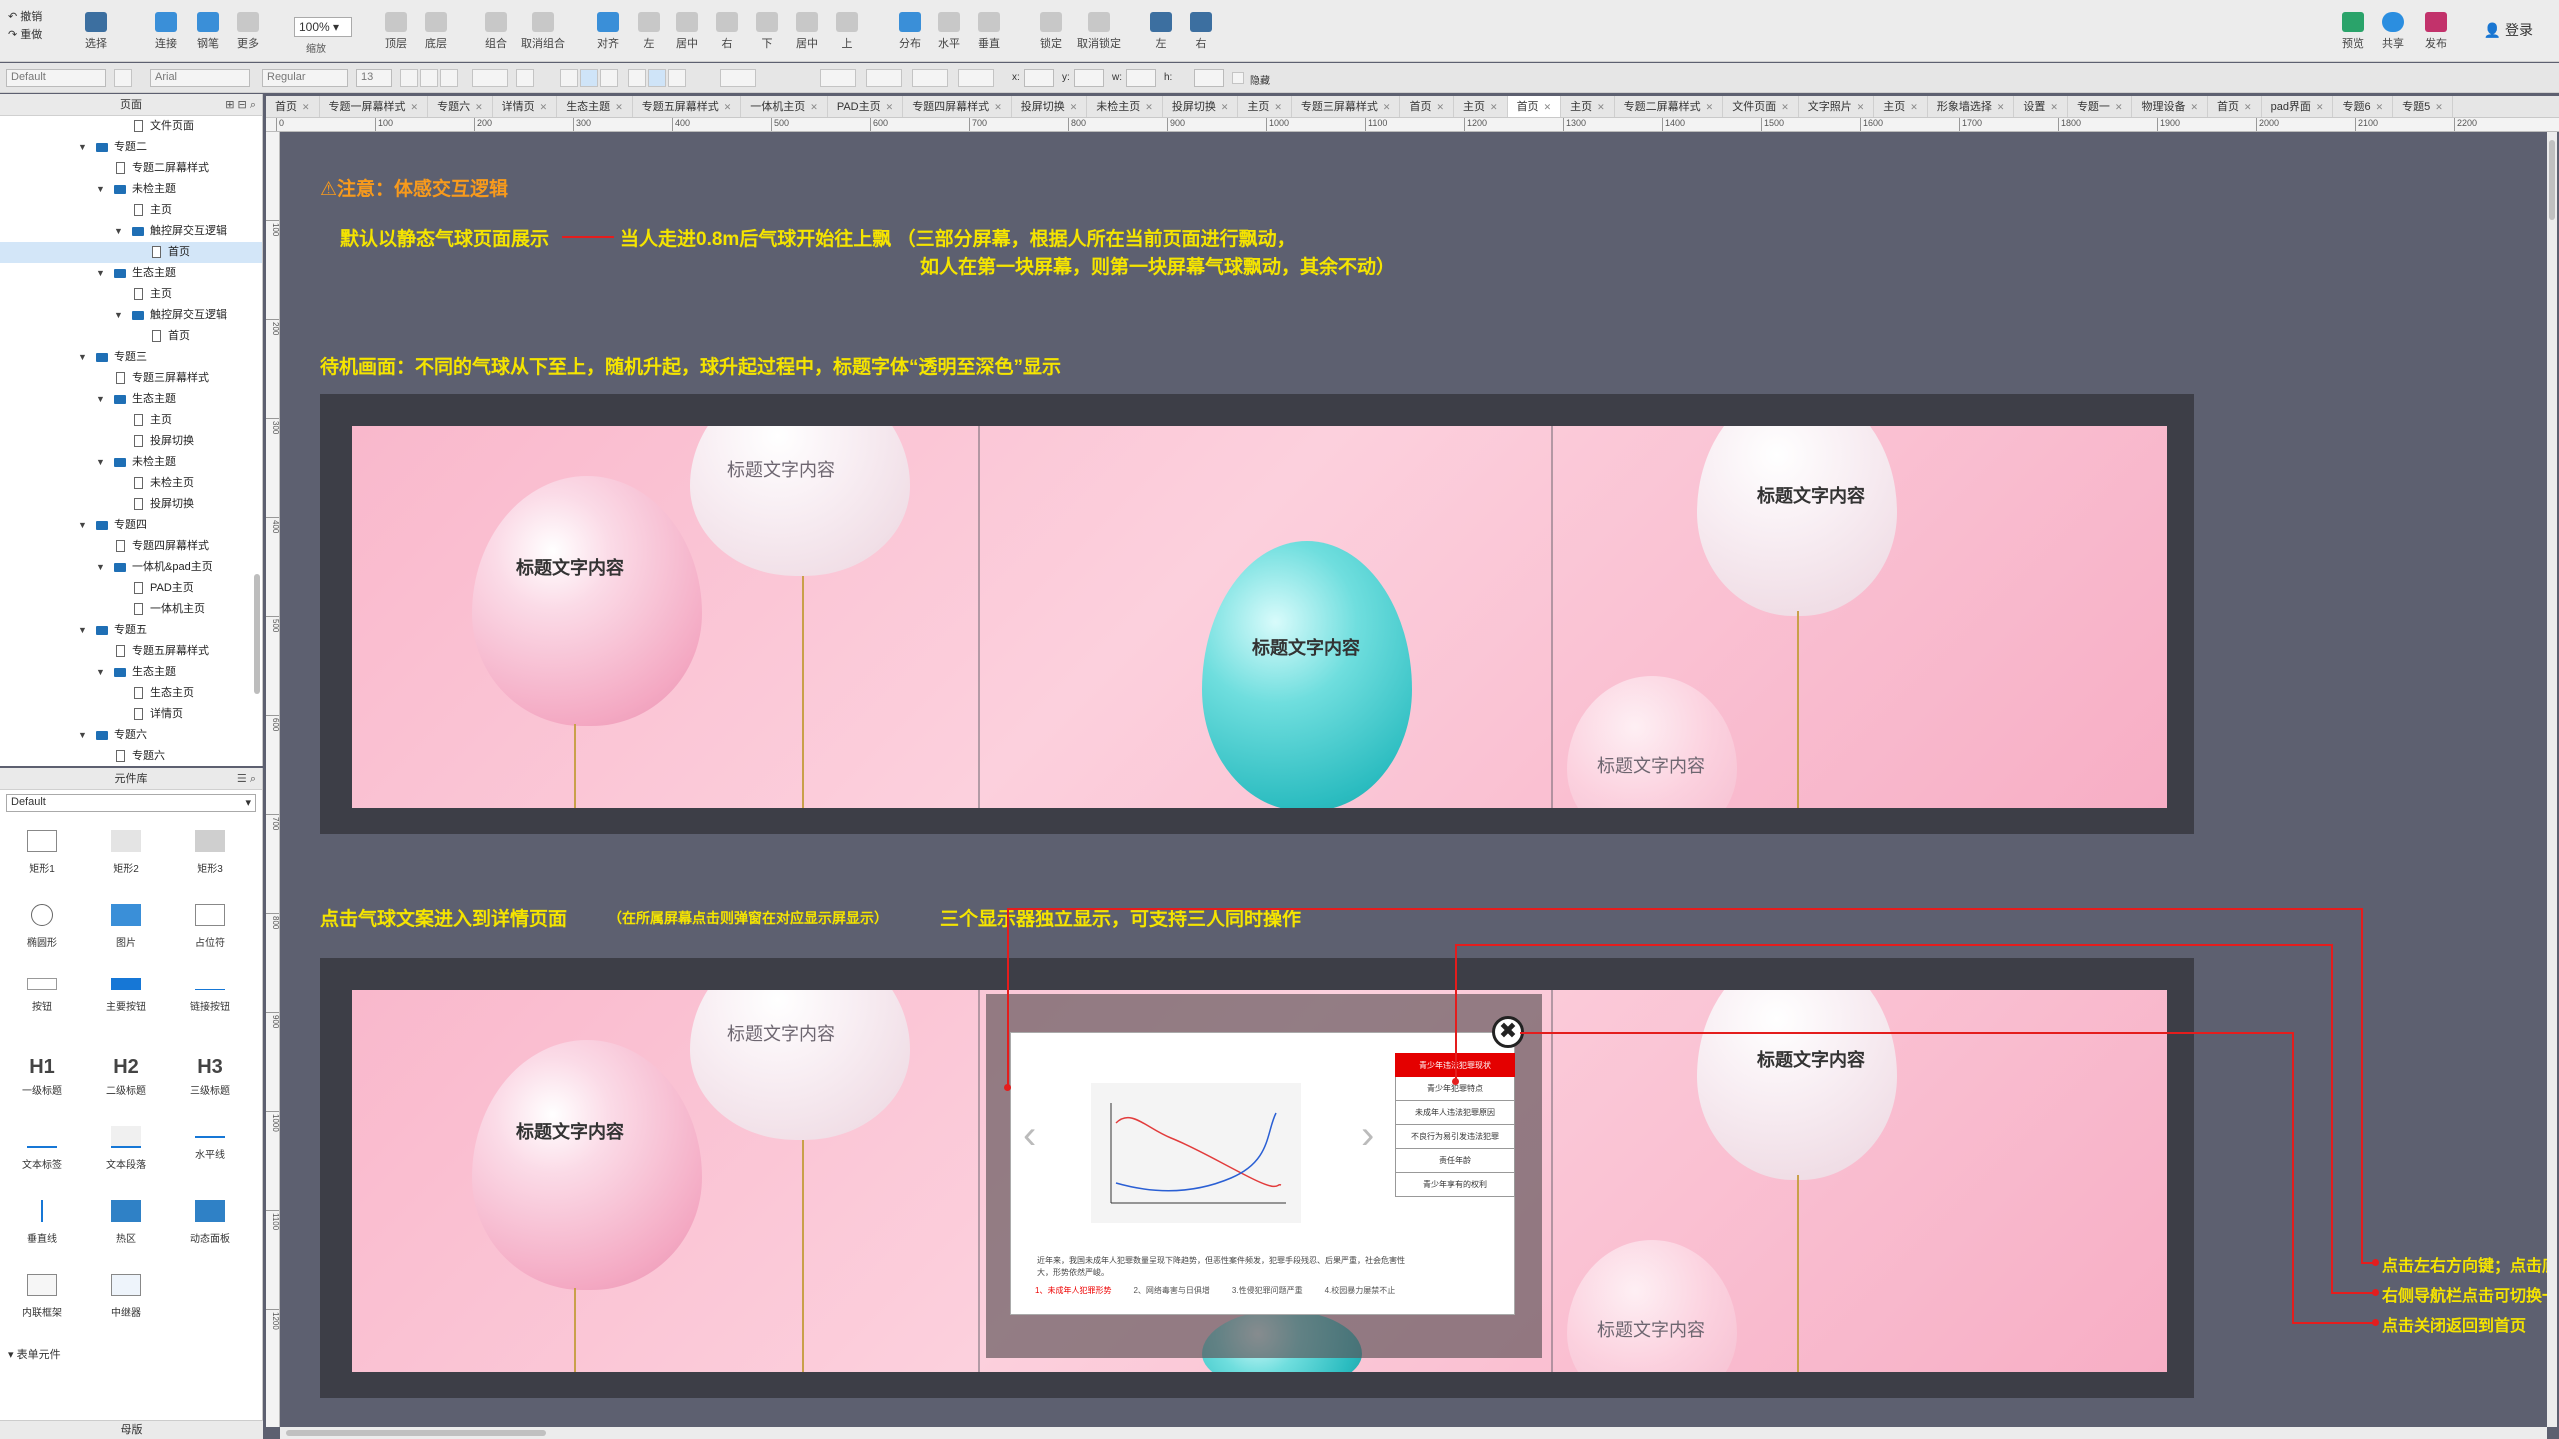 This screenshot has width=2559, height=1439. Describe the element at coordinates (131, 588) in the screenshot. I see `tree-page: PAD主页` at that location.